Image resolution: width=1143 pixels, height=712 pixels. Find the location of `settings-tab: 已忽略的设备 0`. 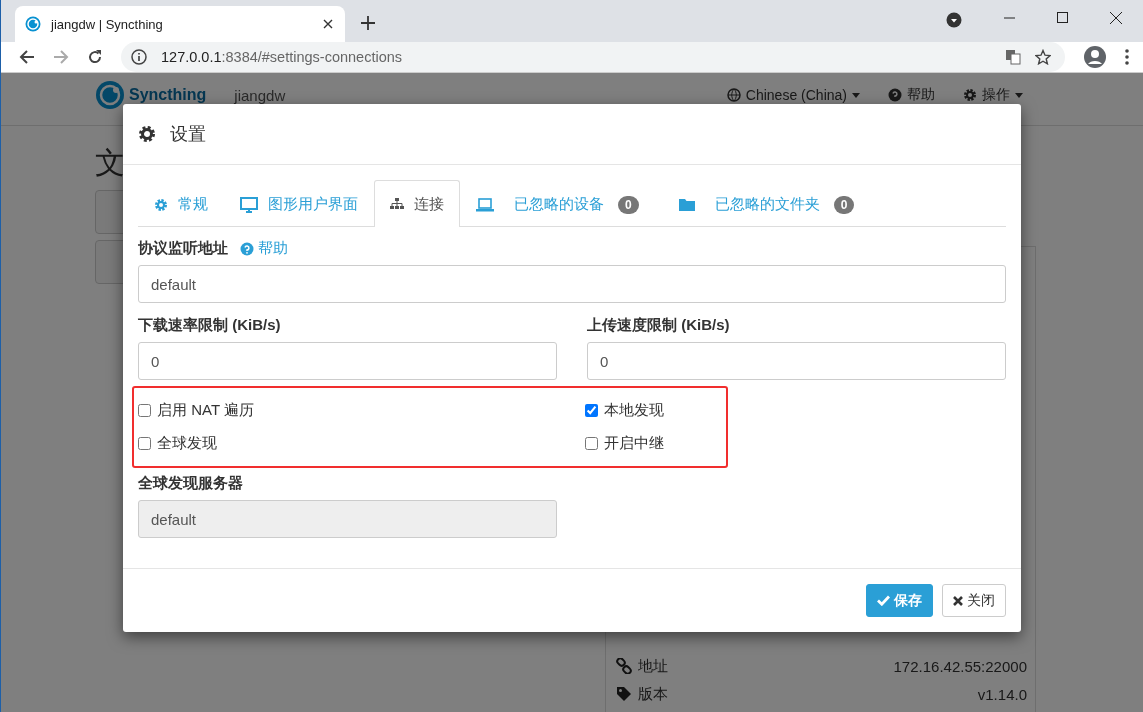

settings-tab: 已忽略的设备 0 is located at coordinates (561, 204).